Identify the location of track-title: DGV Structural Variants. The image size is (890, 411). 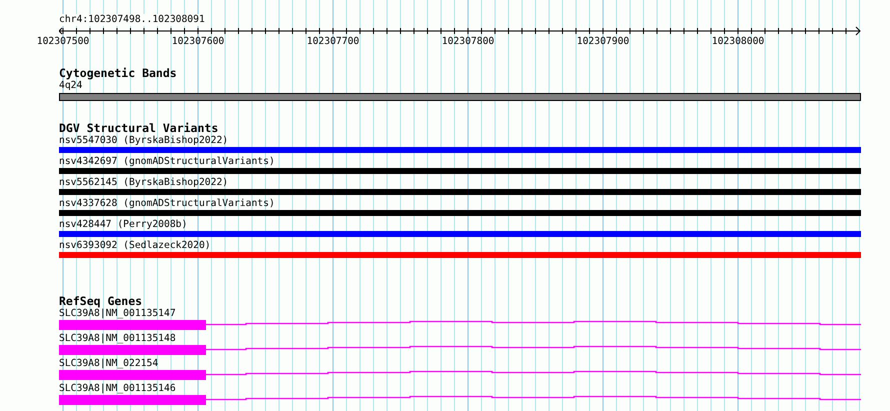
(138, 128).